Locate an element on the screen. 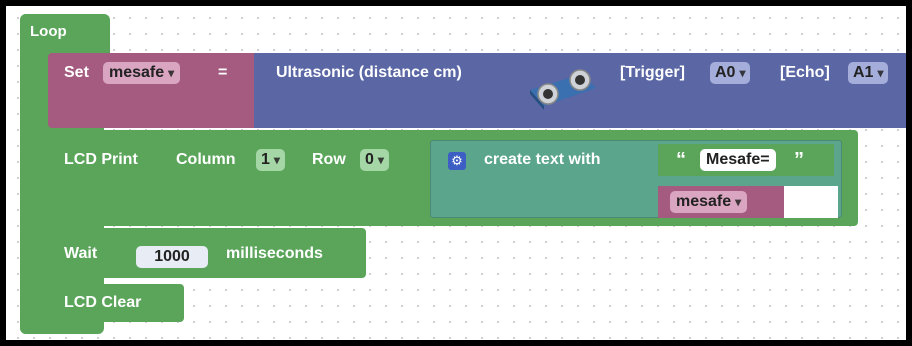 This screenshot has height=346, width=912. variable-dropdown: mesafe is located at coordinates (709, 202).